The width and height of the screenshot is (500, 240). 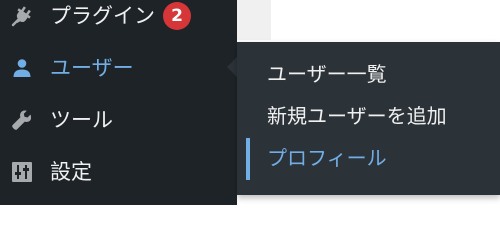 I want to click on content-background, so click(x=254, y=20).